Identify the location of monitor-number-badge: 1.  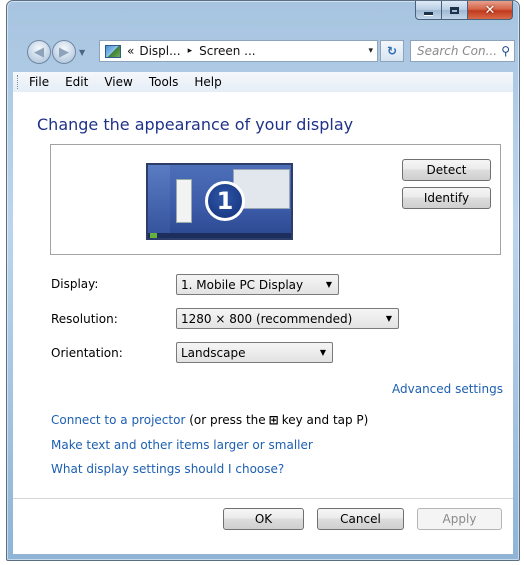
(225, 201).